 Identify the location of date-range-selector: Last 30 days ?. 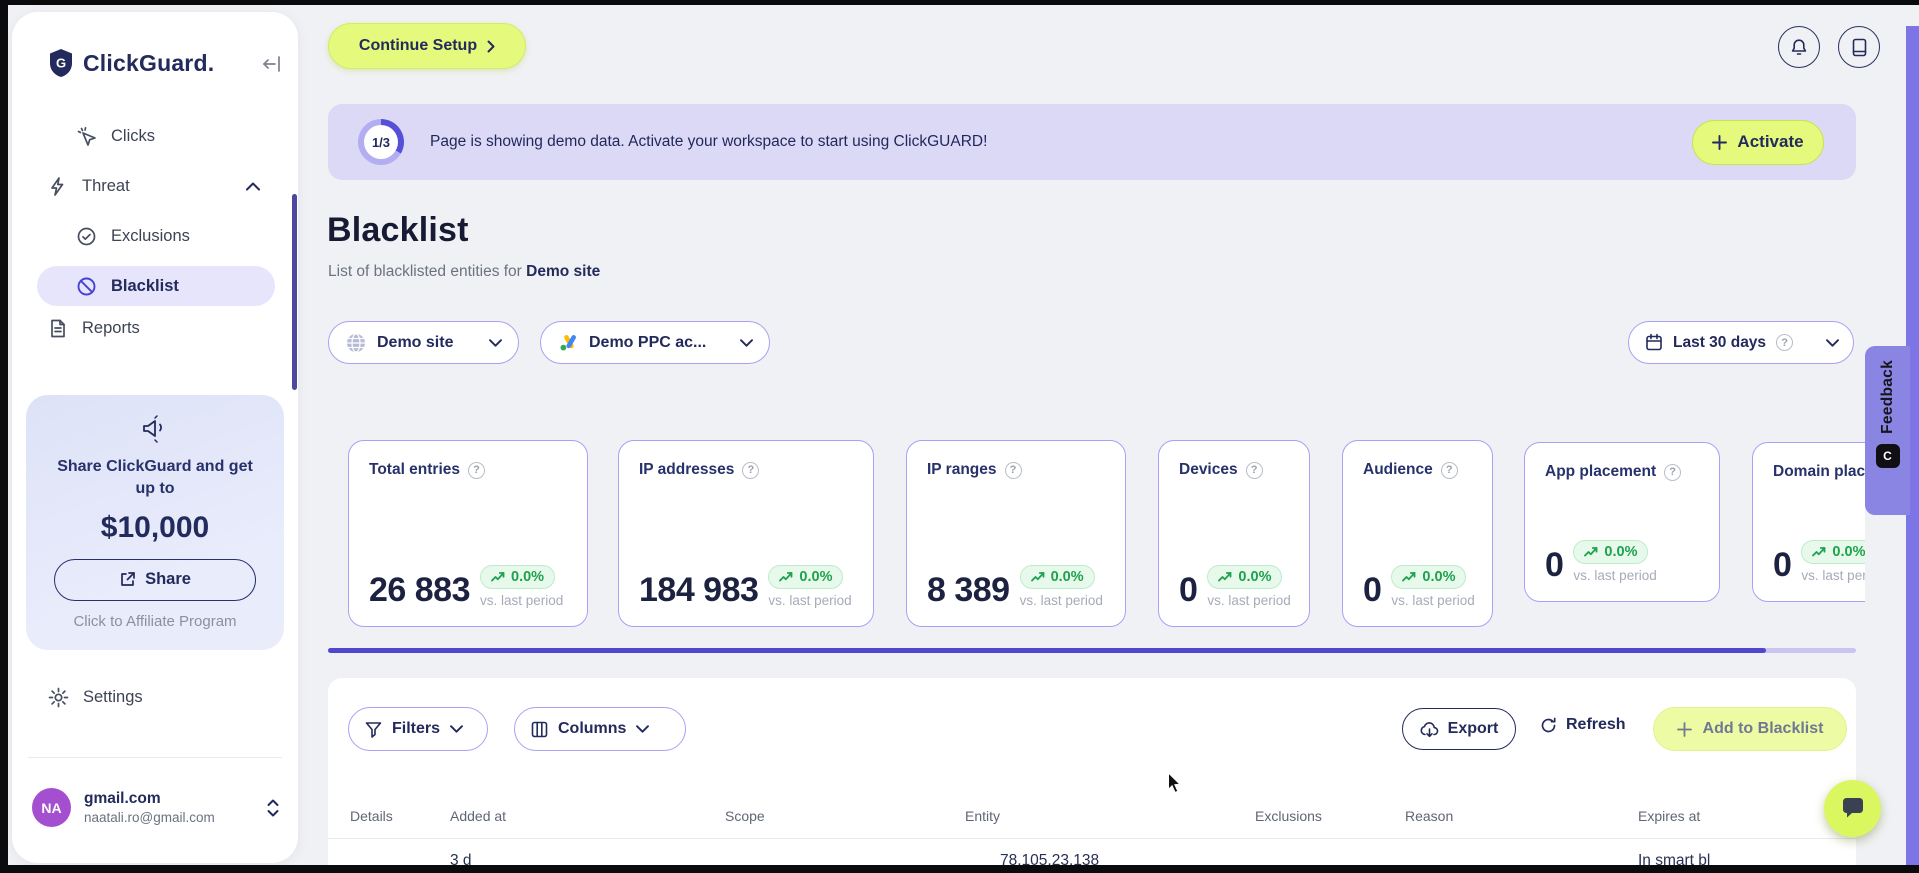
(1741, 342).